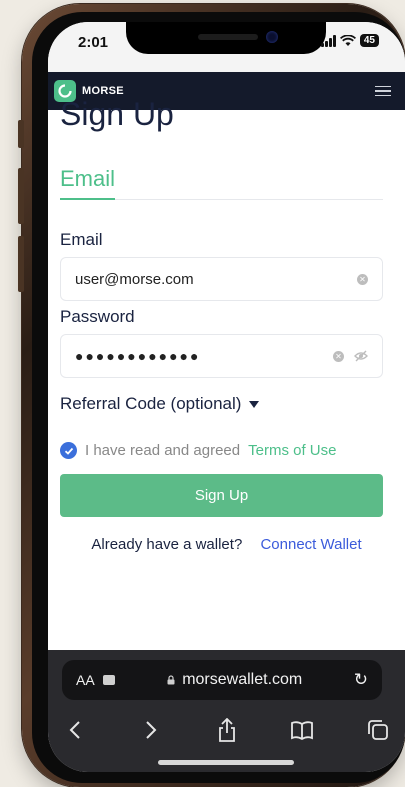 Image resolution: width=405 pixels, height=787 pixels. What do you see at coordinates (221, 356) in the screenshot?
I see `password-field: ●●●●●●●●●●●● ✕` at bounding box center [221, 356].